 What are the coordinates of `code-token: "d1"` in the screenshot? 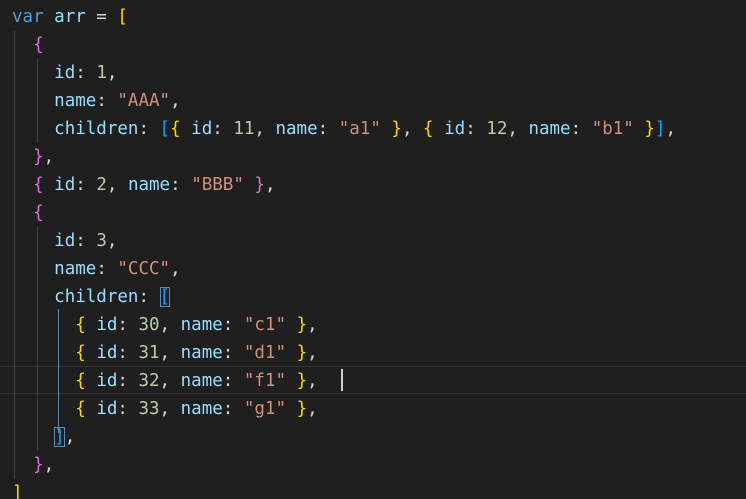 It's located at (265, 353).